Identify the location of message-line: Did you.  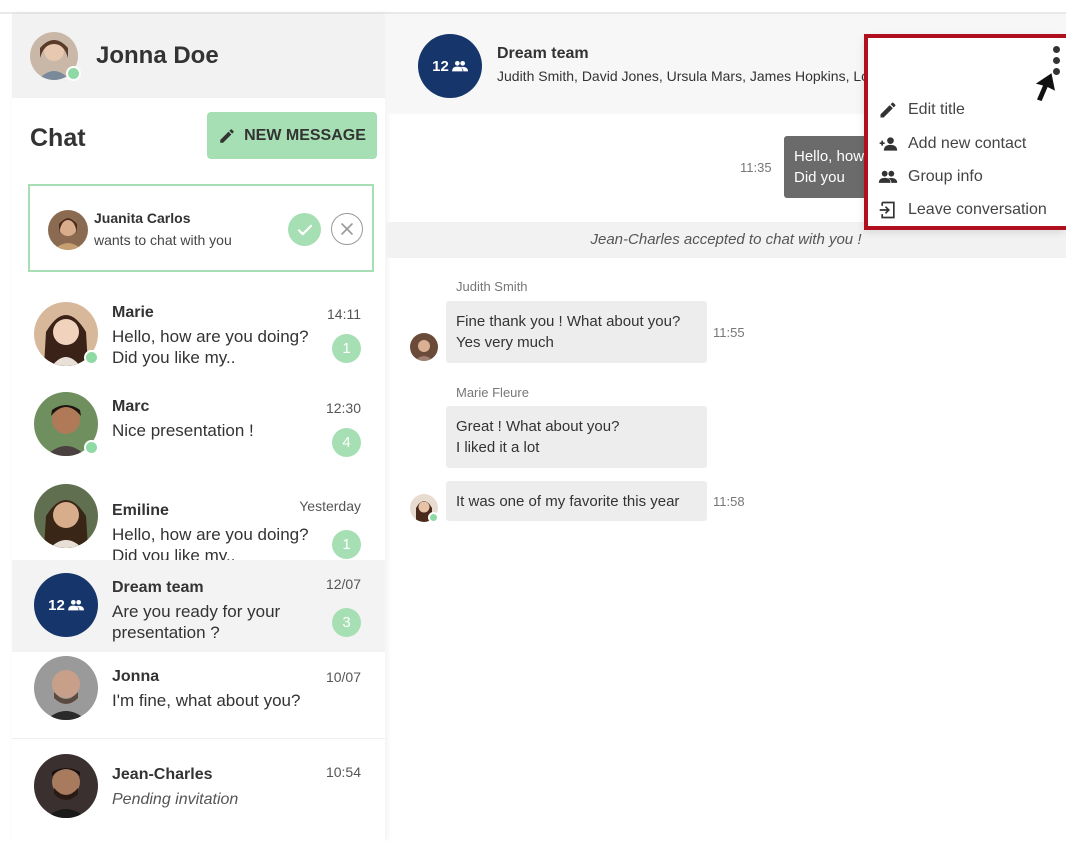
(819, 177).